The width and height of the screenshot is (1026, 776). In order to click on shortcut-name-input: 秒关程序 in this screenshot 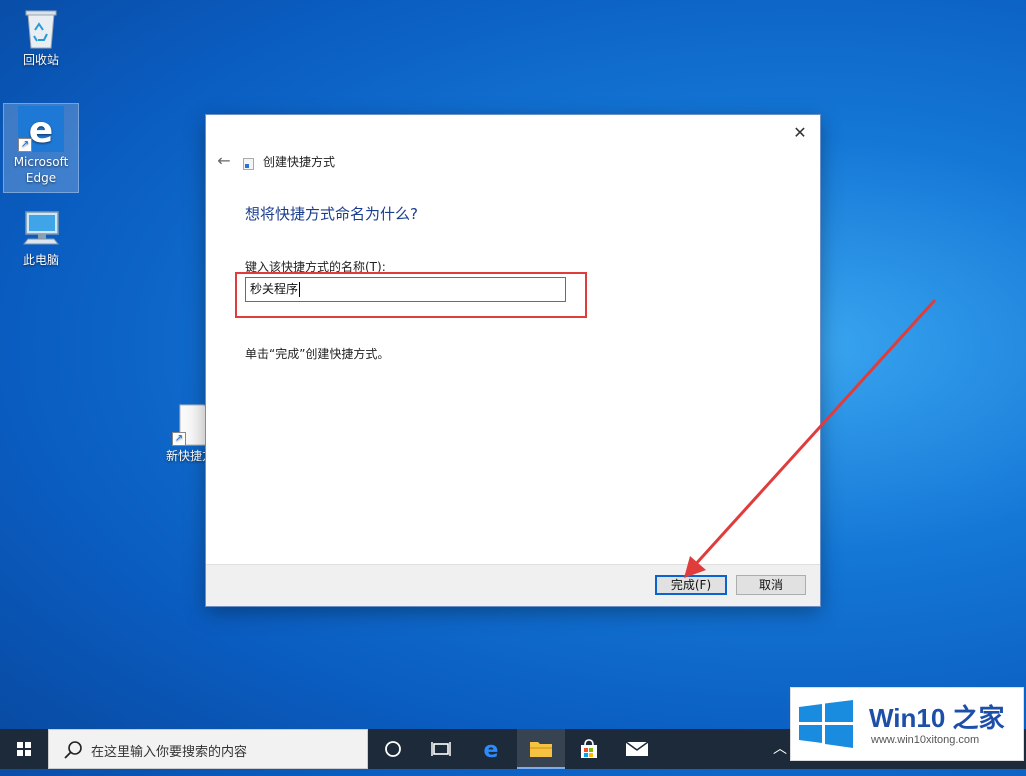, I will do `click(405, 289)`.